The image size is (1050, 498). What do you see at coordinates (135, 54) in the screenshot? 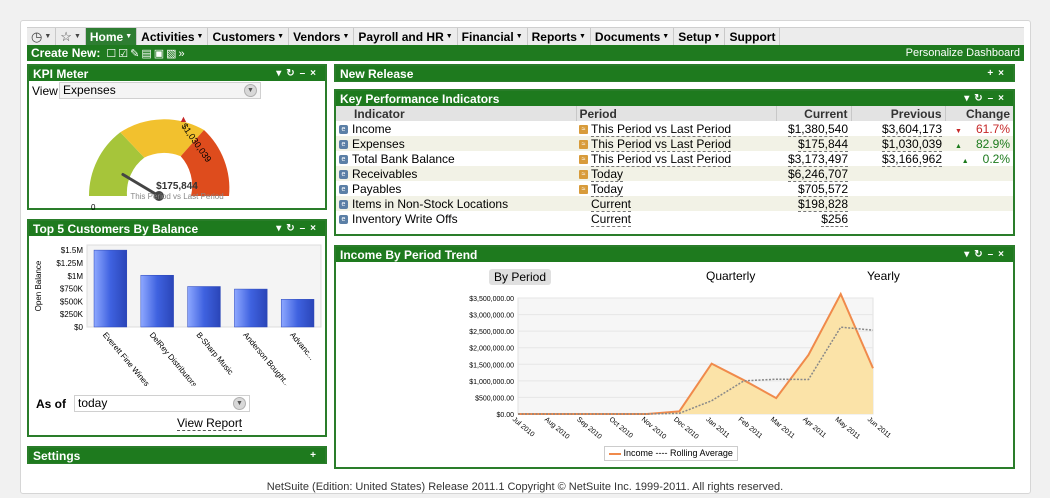
I see `new-note-icon: ✎` at bounding box center [135, 54].